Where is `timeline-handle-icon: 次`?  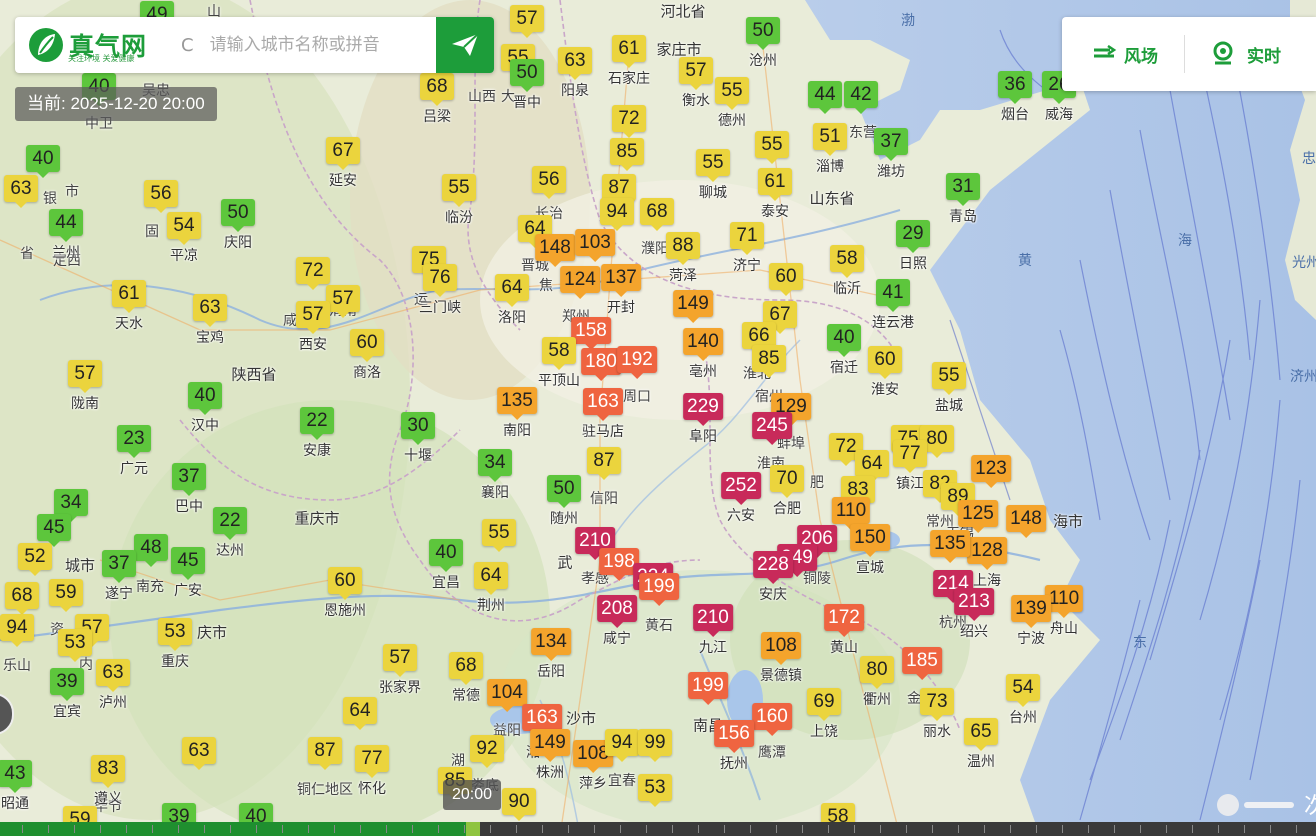
timeline-handle-icon: 次 is located at coordinates (1265, 805).